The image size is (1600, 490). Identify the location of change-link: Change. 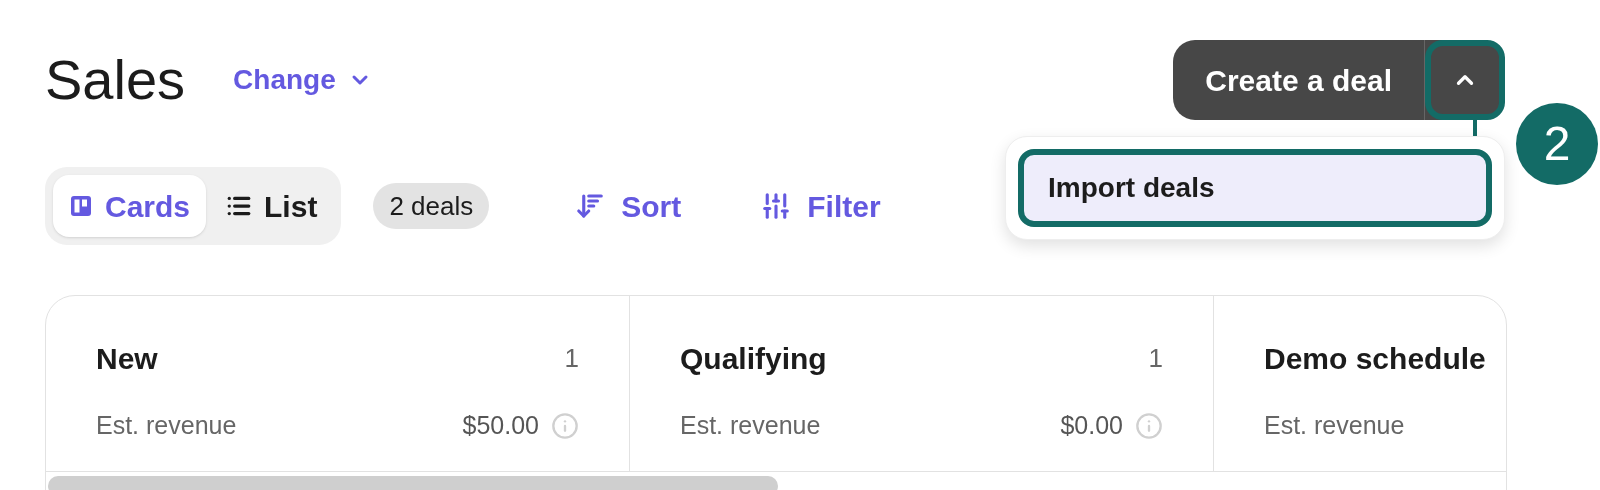
(302, 80).